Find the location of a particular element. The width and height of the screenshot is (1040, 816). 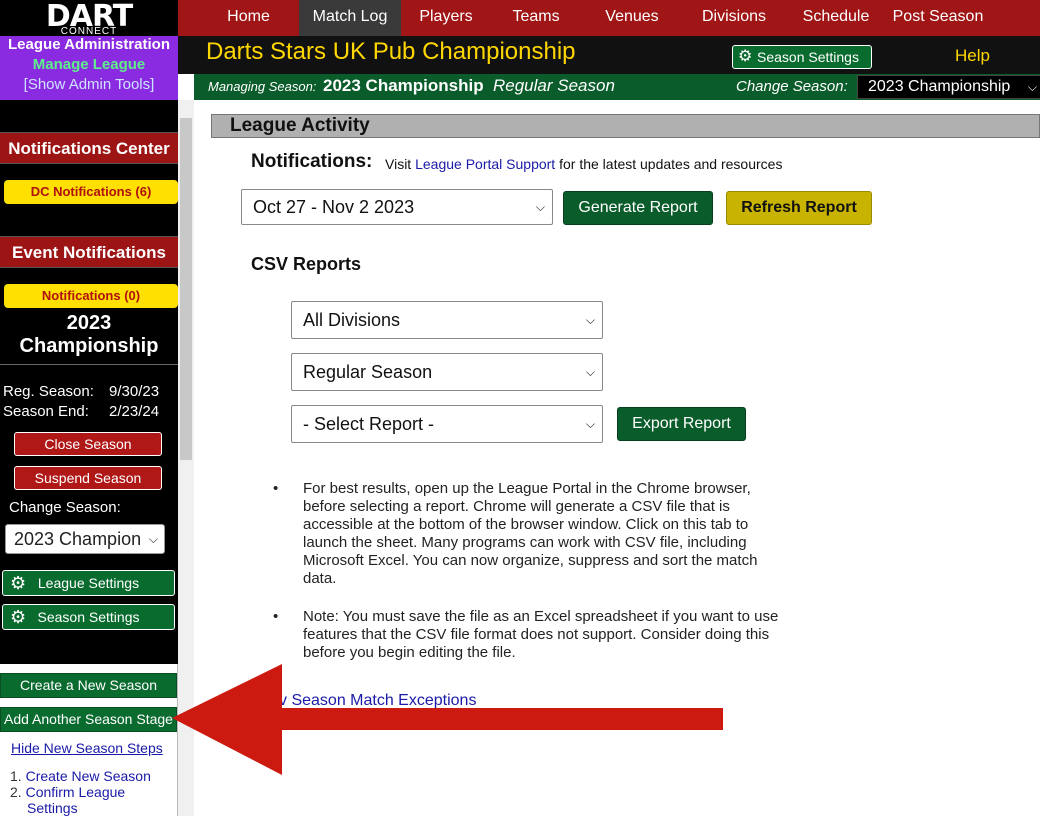

date-range-select: Oct 27 - Nov 2 2023 ⌵ is located at coordinates (397, 207).